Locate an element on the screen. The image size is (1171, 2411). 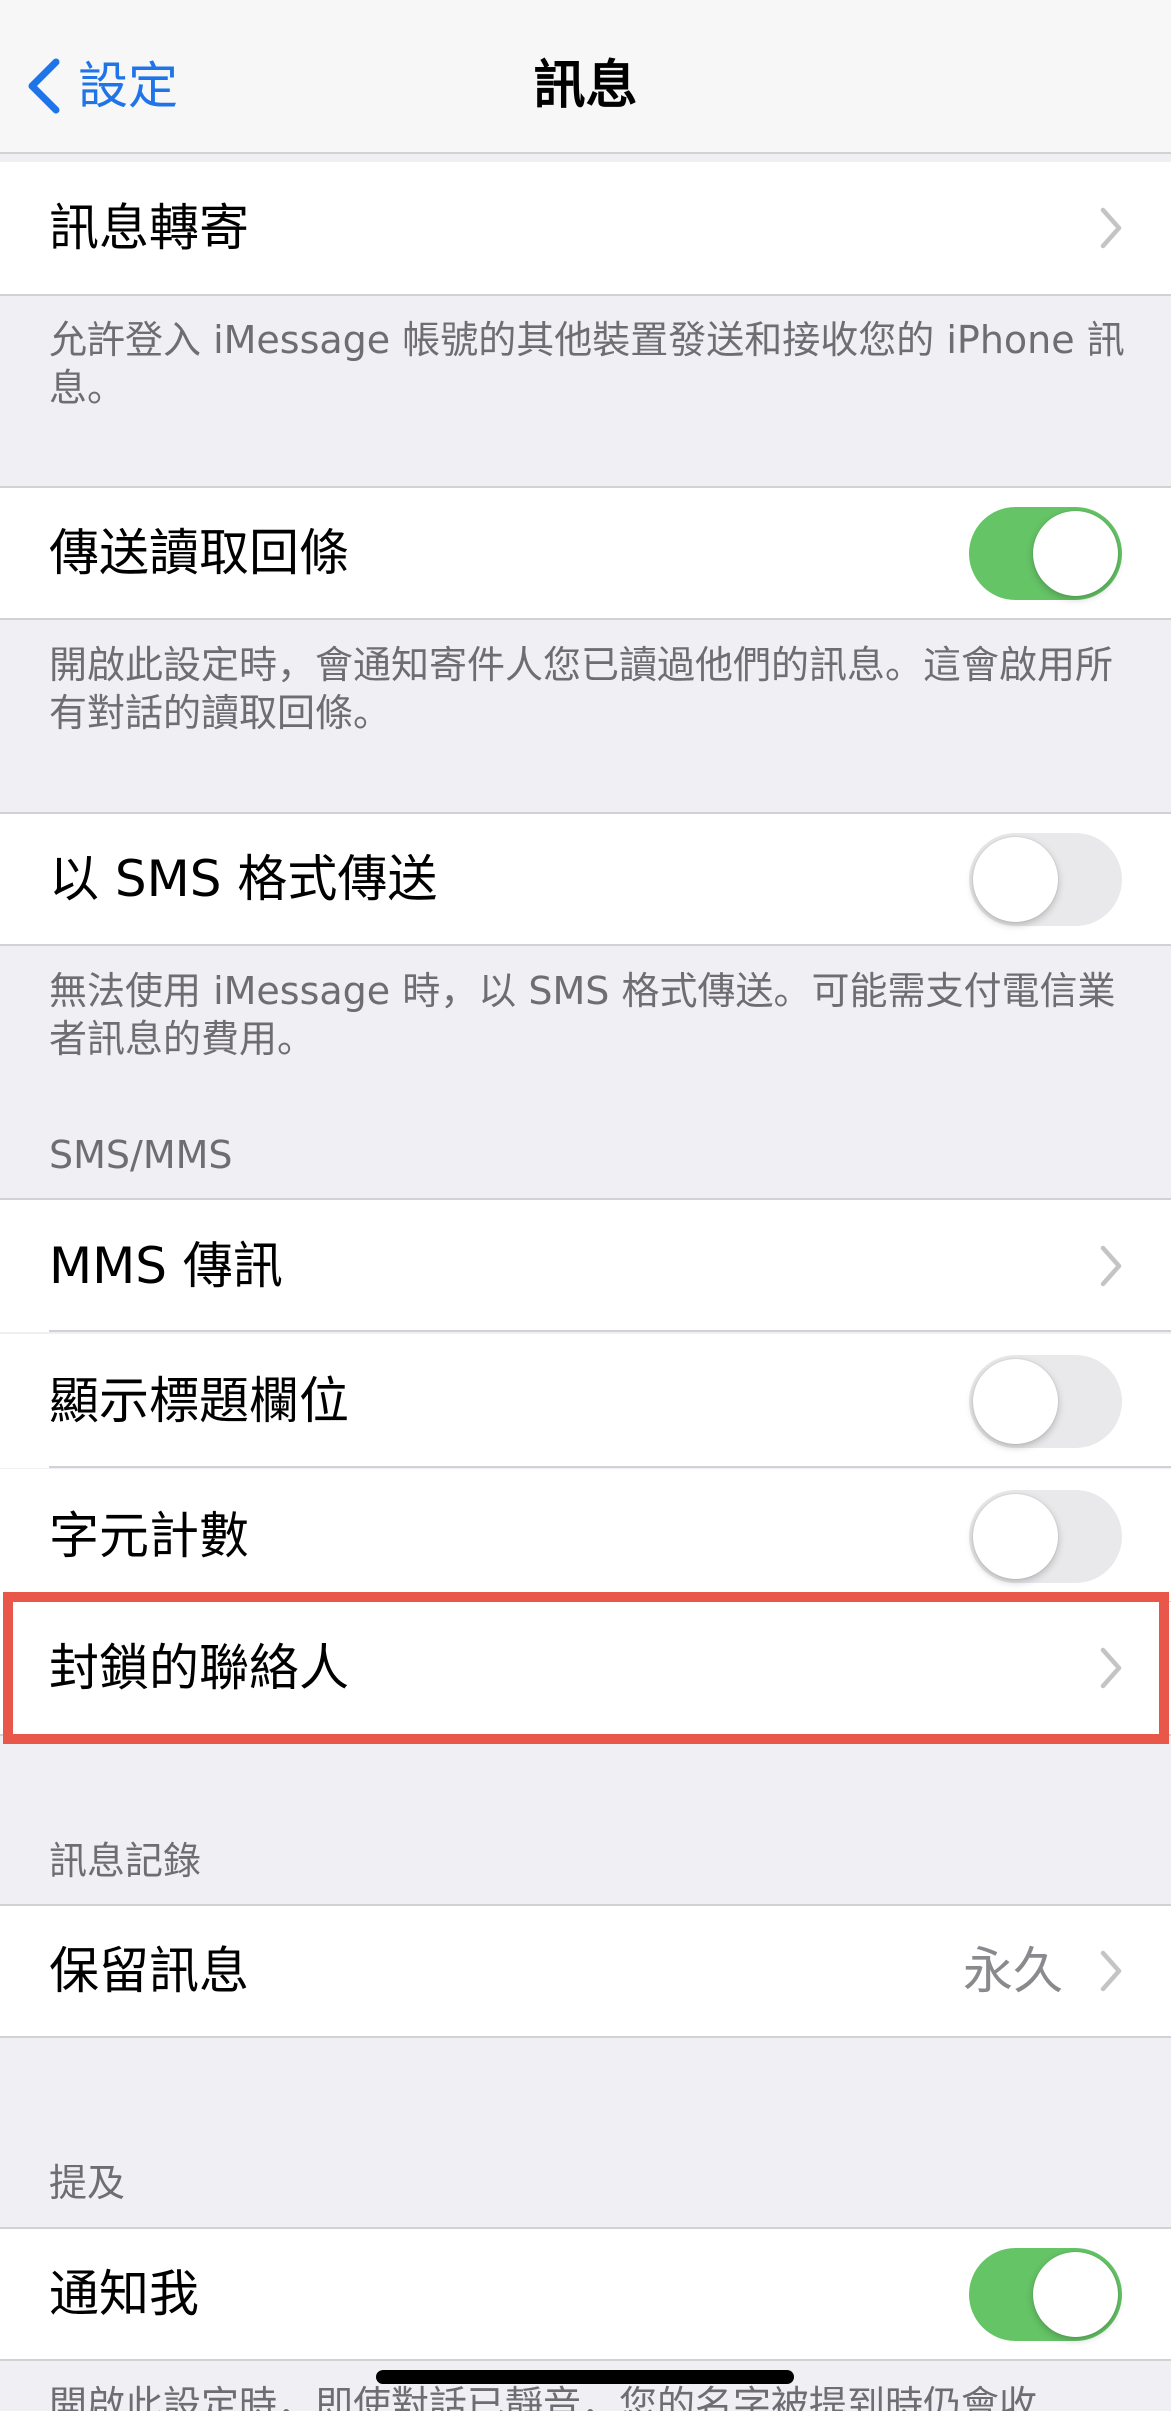
show-subject-label: 顯示標題欄位 is located at coordinates (199, 1401).